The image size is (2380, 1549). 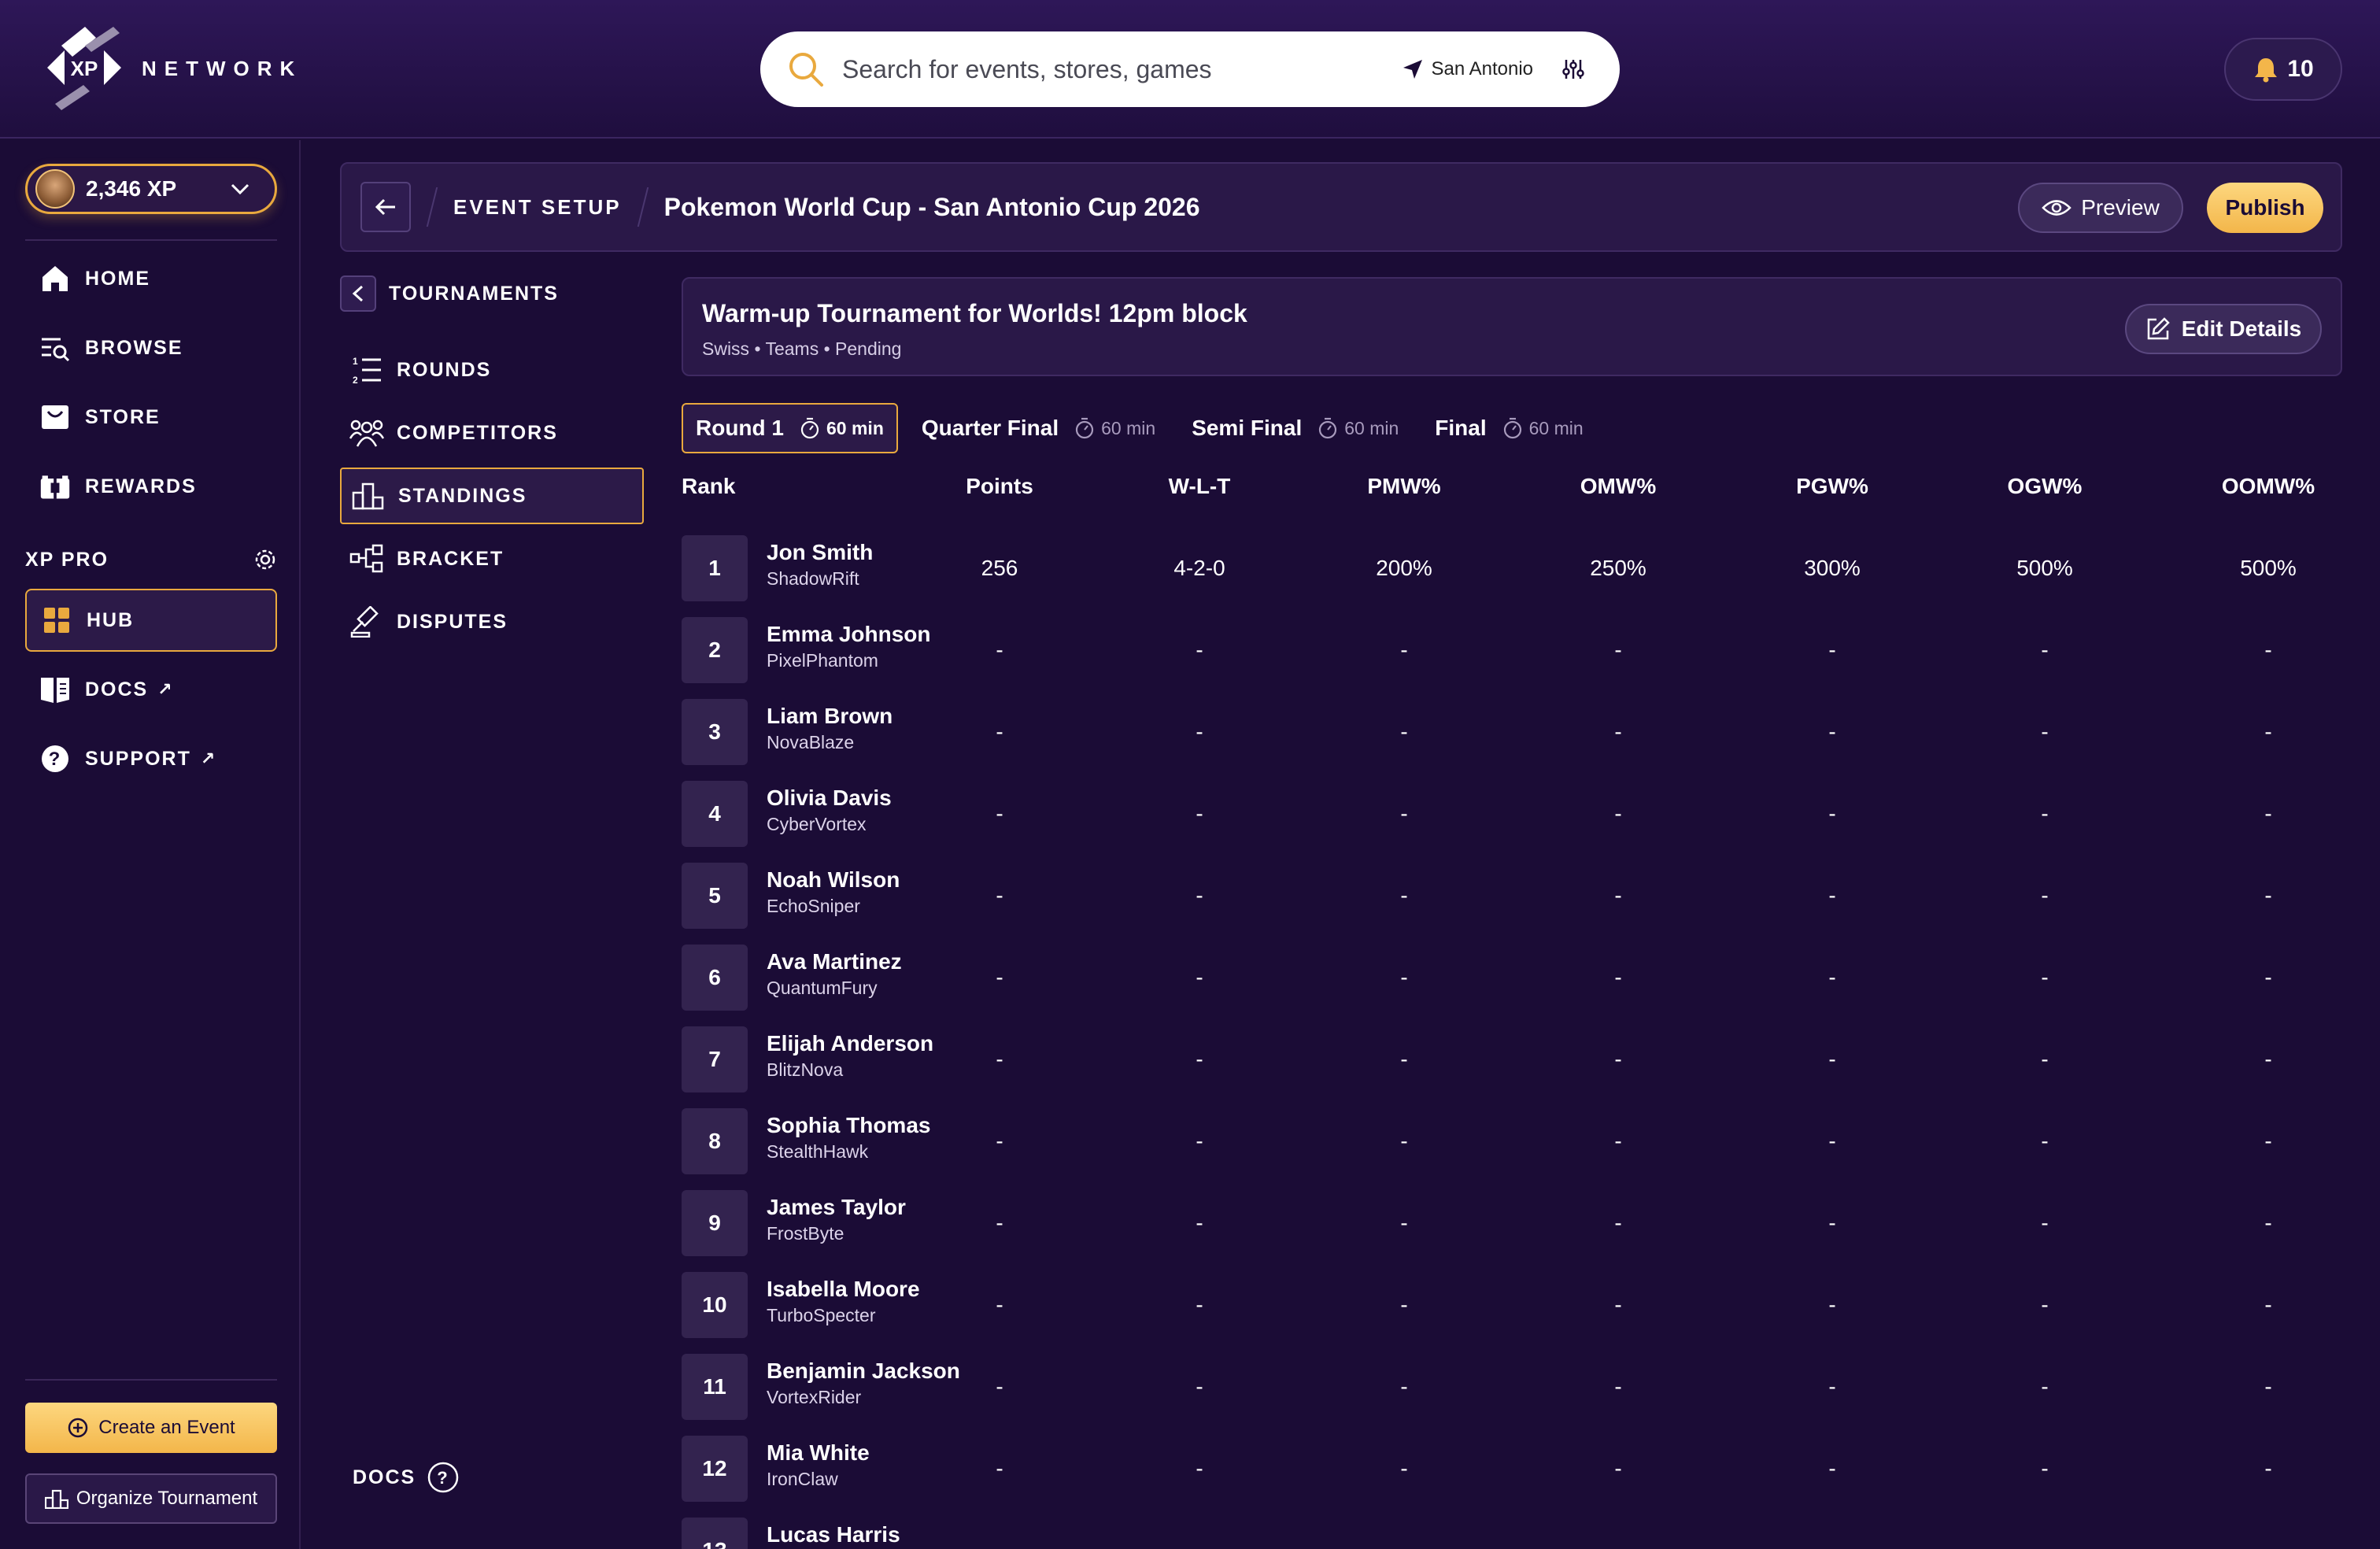 I want to click on table-row: 10 Isabella Moore TurboSpecter - - - - - - -, so click(x=1512, y=1305).